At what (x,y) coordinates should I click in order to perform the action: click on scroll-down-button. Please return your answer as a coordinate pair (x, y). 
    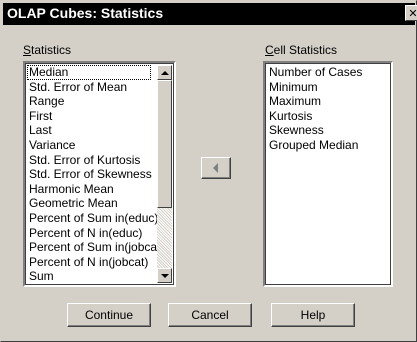
    Looking at the image, I should click on (164, 275).